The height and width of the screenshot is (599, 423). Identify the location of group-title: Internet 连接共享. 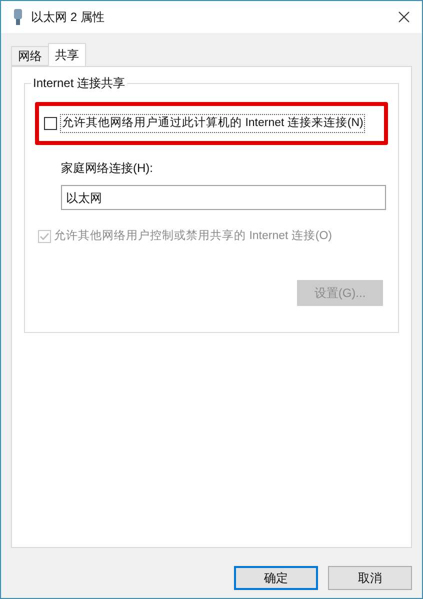
(79, 83).